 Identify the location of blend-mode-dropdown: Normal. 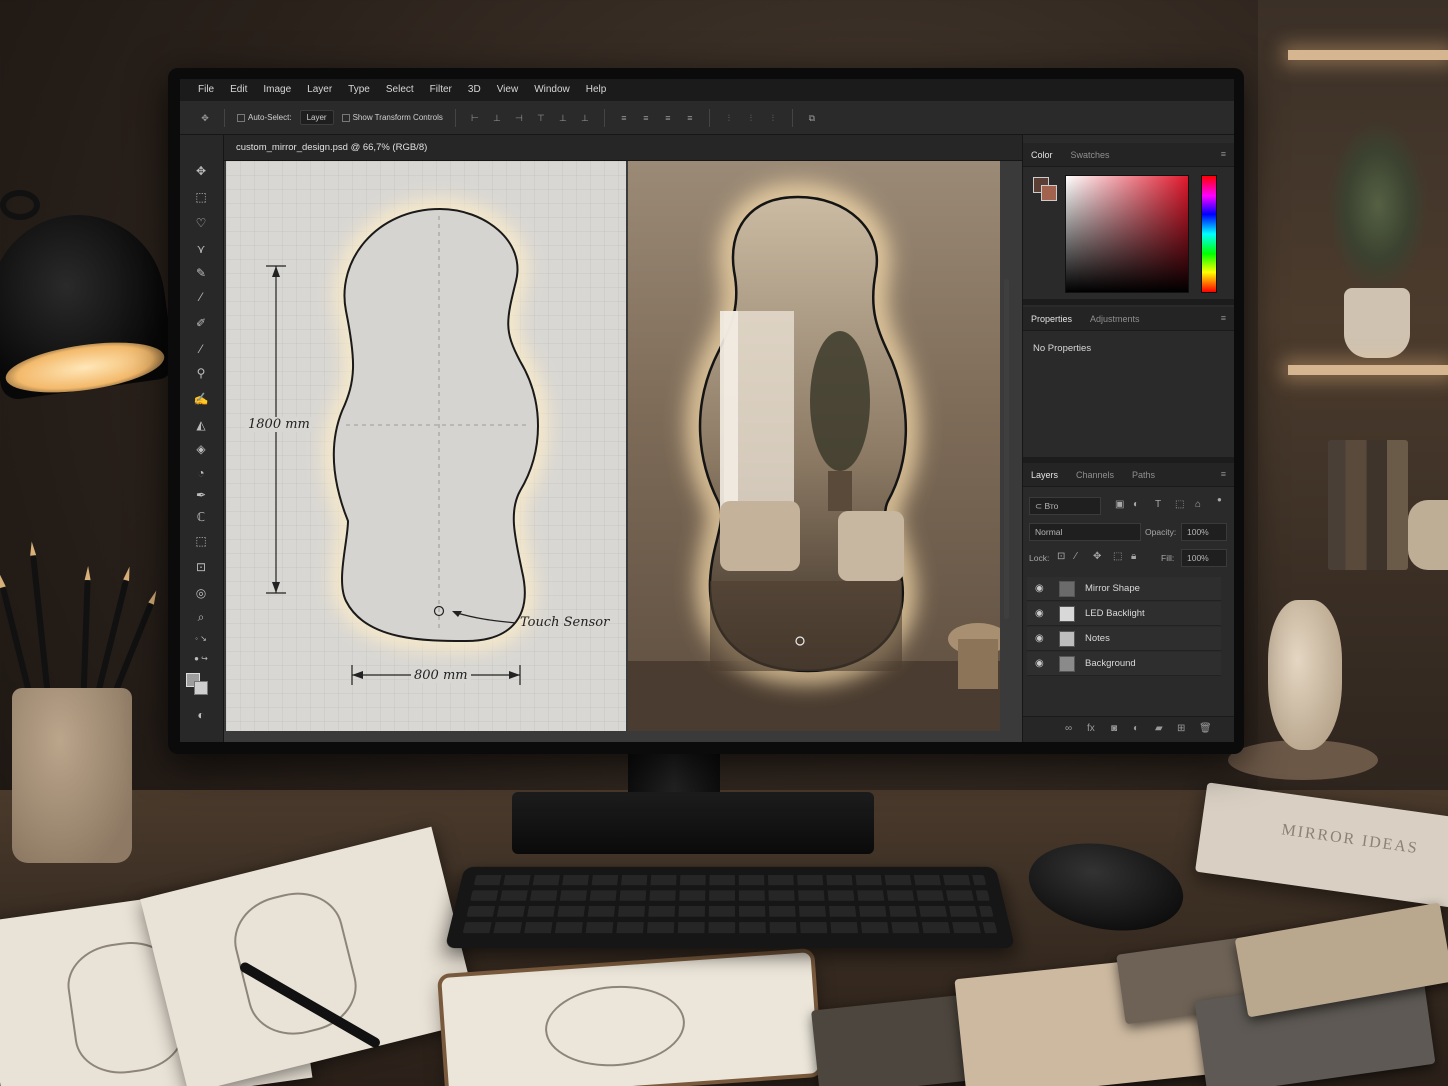
(1085, 532).